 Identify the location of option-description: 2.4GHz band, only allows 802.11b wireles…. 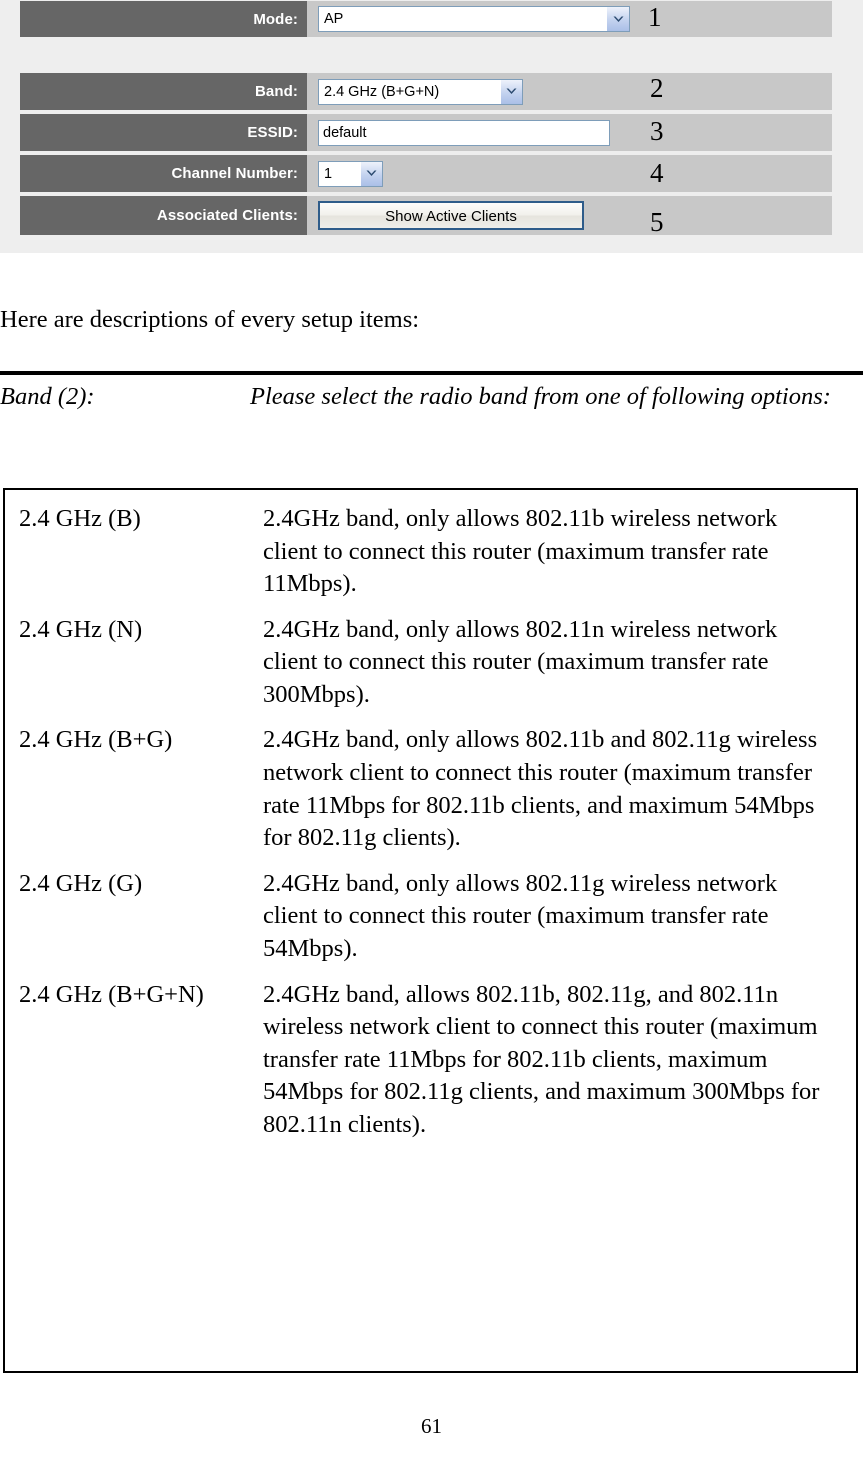
(520, 551).